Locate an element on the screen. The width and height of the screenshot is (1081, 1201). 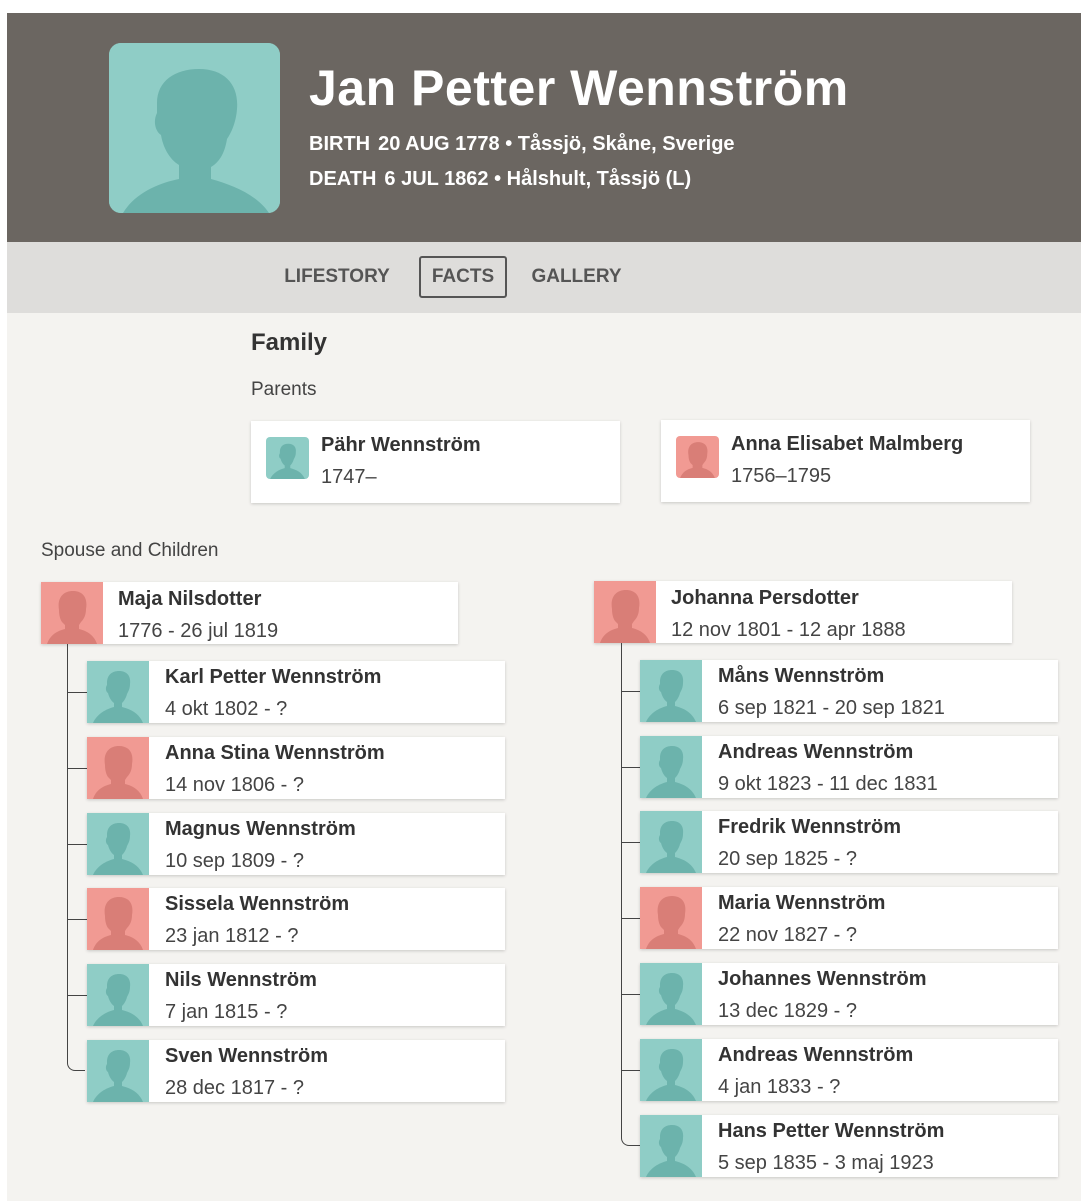
child-name: Sissela Wennström is located at coordinates (257, 904).